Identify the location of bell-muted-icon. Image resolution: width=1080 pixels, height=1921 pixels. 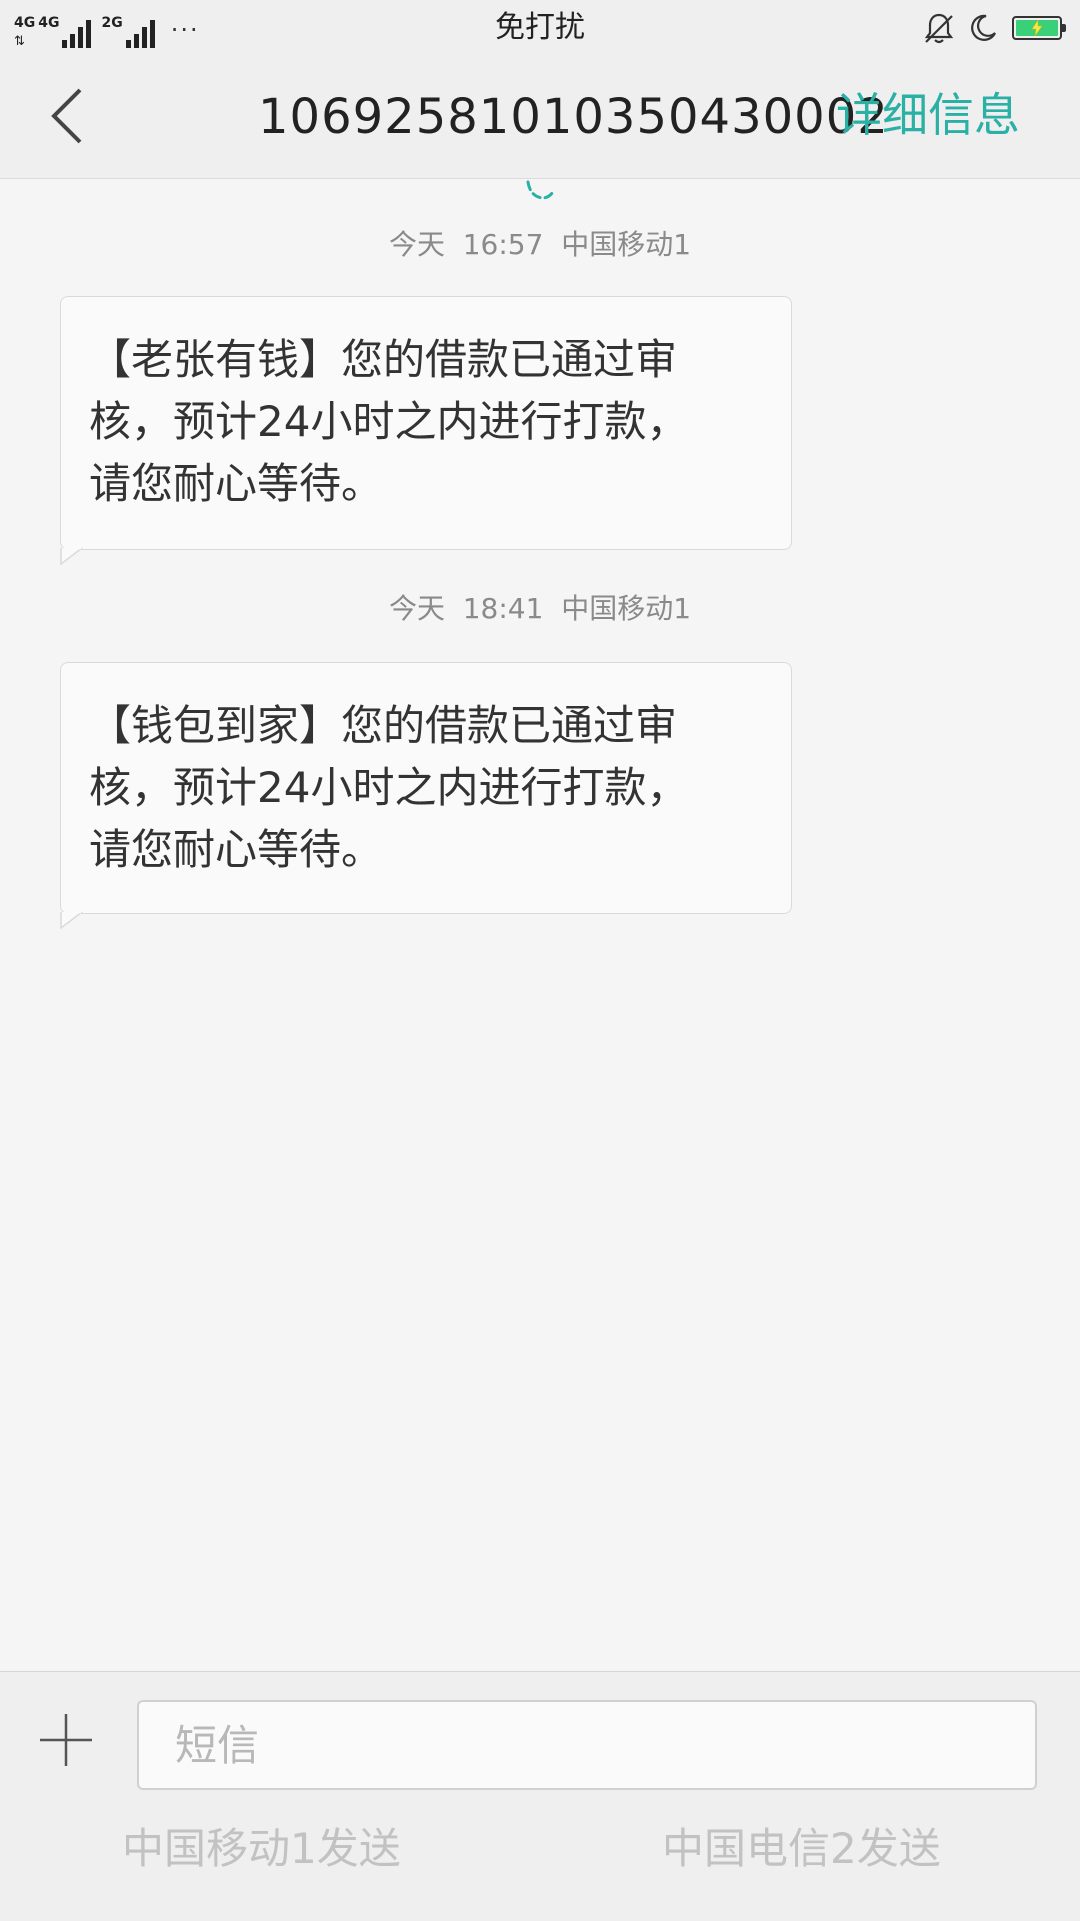
(939, 28).